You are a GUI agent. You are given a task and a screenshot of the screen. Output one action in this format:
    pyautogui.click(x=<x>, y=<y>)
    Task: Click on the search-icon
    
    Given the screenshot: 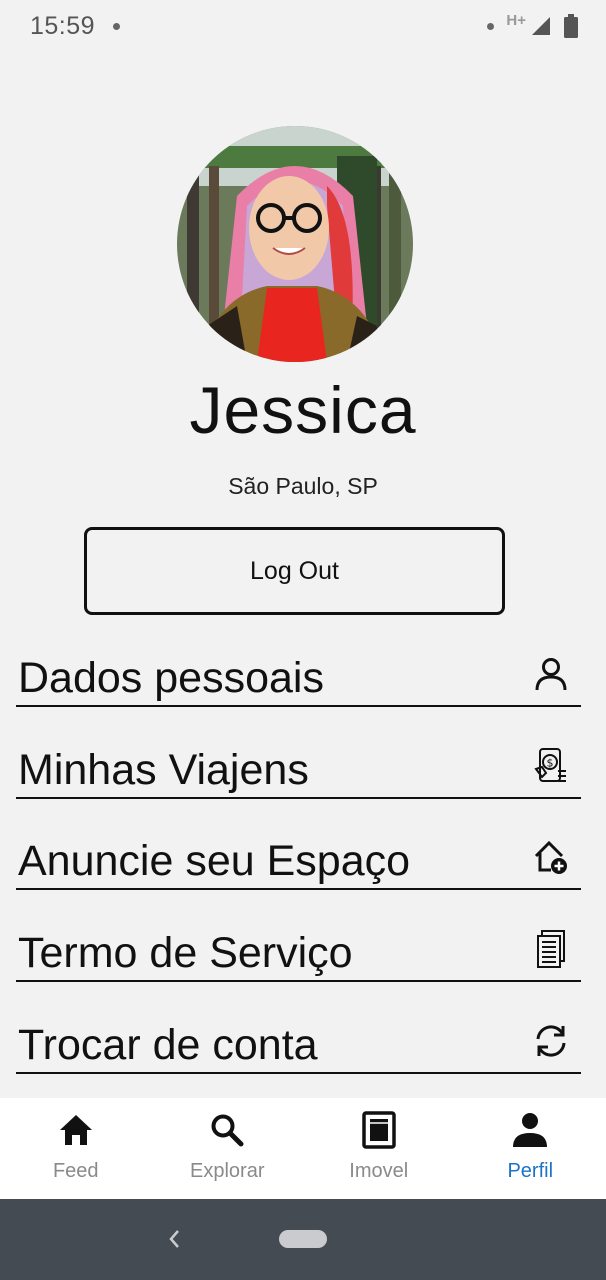 What is the action you would take?
    pyautogui.click(x=227, y=1130)
    